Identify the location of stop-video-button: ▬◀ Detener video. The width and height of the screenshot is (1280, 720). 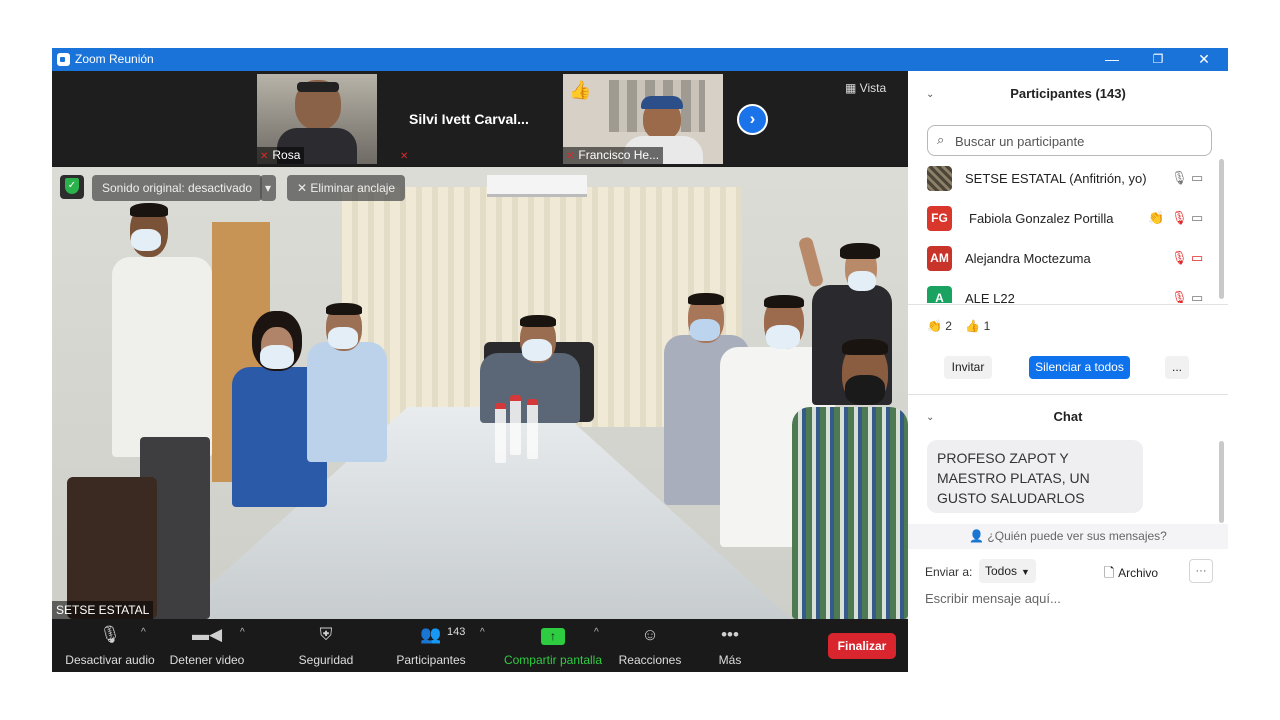
(207, 645).